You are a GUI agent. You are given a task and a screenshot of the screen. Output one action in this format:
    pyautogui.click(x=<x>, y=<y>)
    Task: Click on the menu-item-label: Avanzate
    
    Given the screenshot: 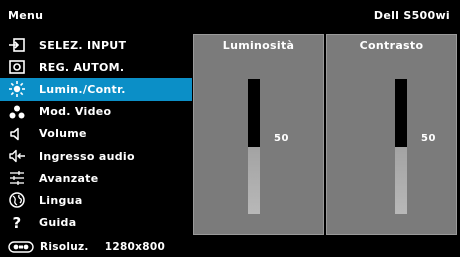 What is the action you would take?
    pyautogui.click(x=69, y=178)
    